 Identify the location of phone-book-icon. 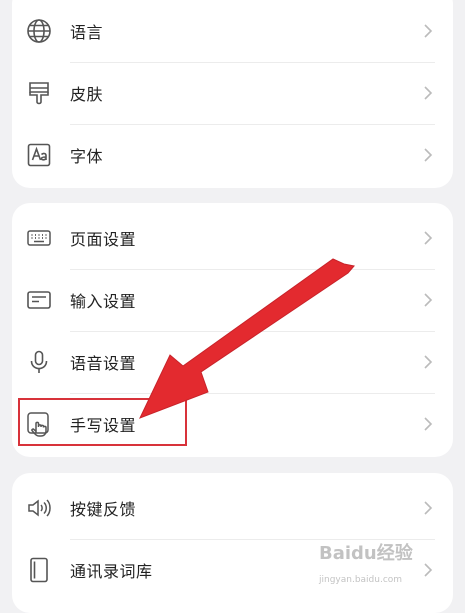
(39, 570).